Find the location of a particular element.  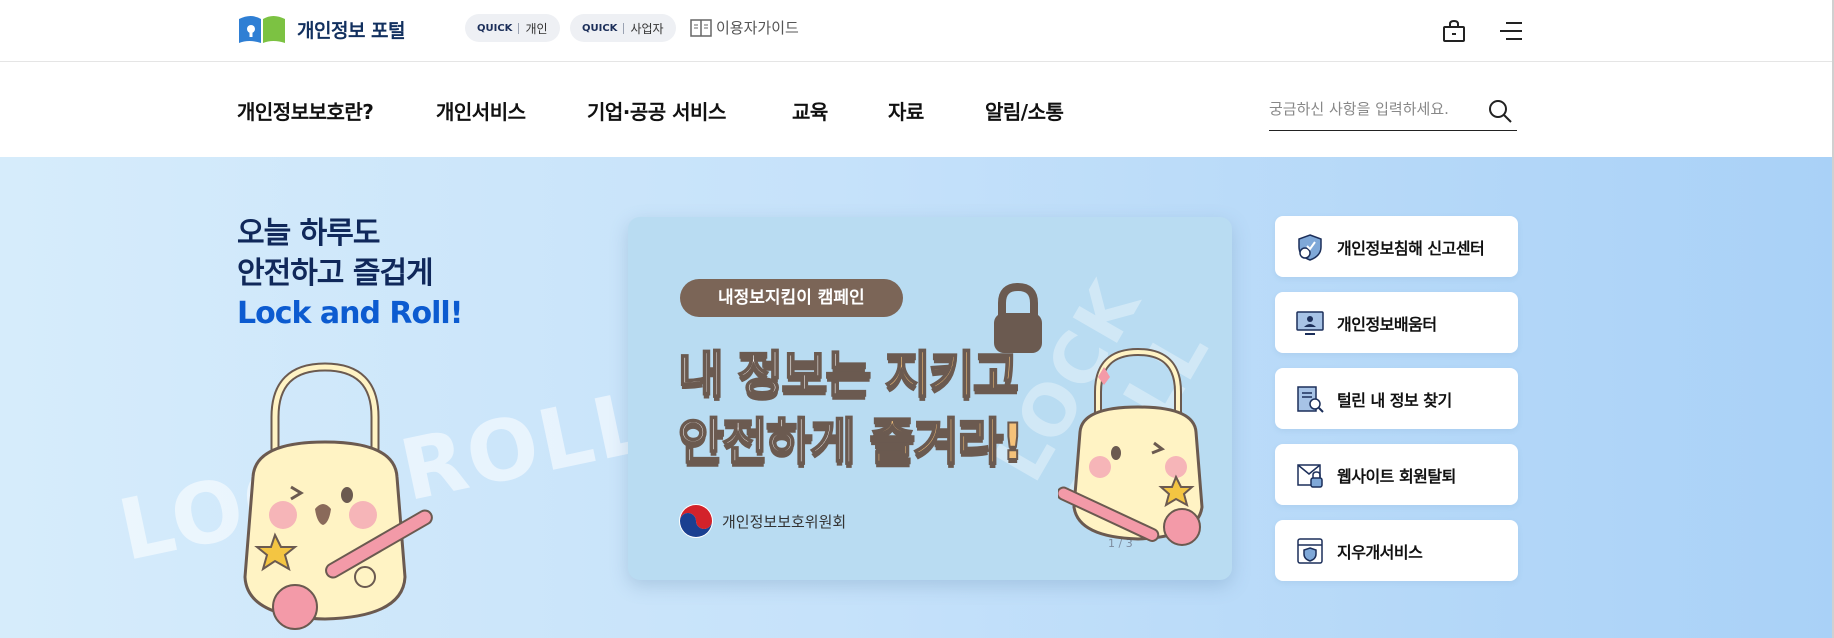

top-utility-bar: 개인정보 포털 QUICK 개인 QUICK 사업자 이용자가이드 is located at coordinates (917, 31).